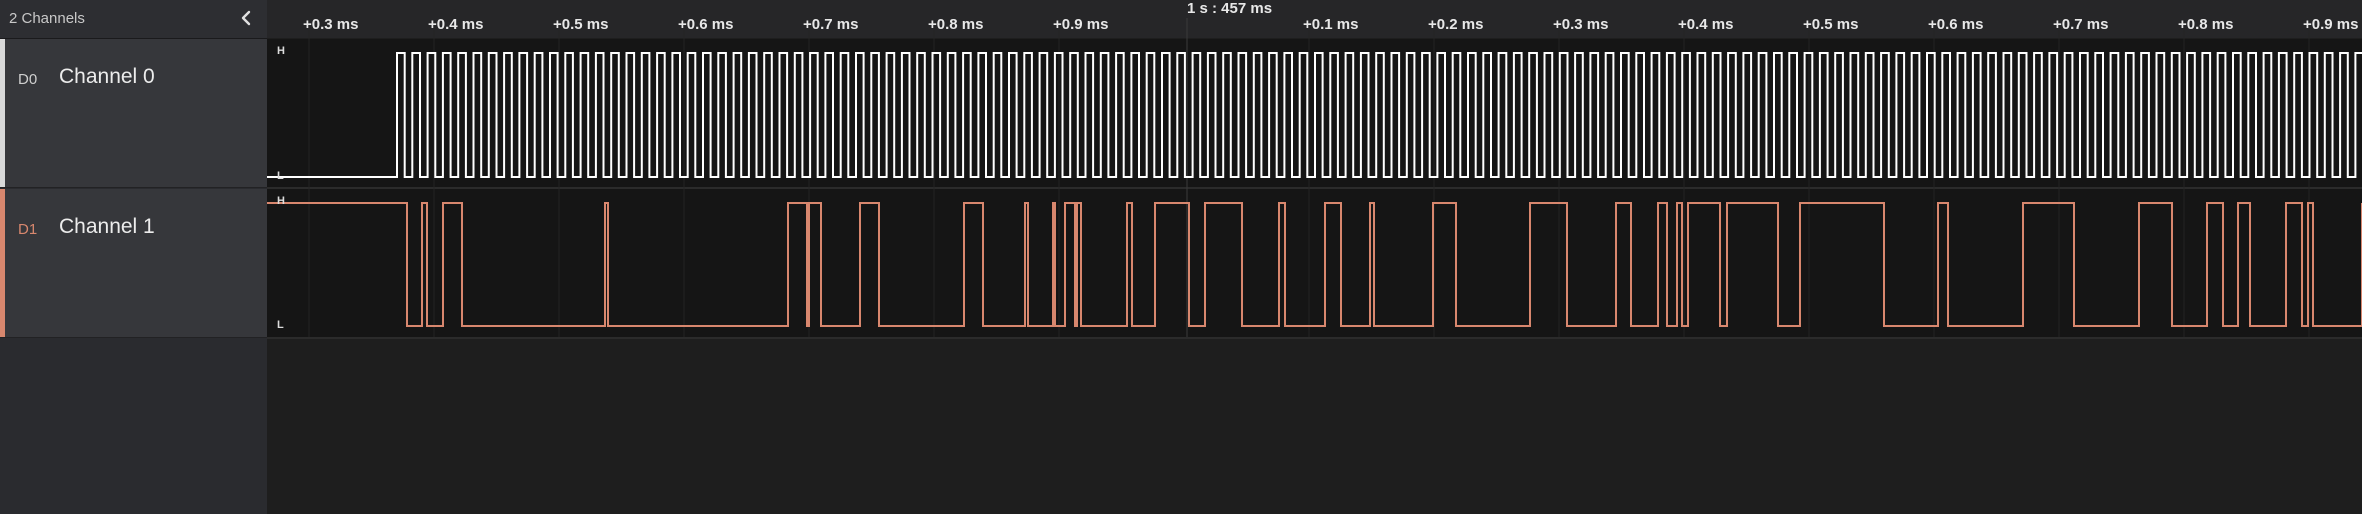 Image resolution: width=2362 pixels, height=514 pixels. Describe the element at coordinates (133, 19) in the screenshot. I see `sidebar-header: 2 Channels` at that location.